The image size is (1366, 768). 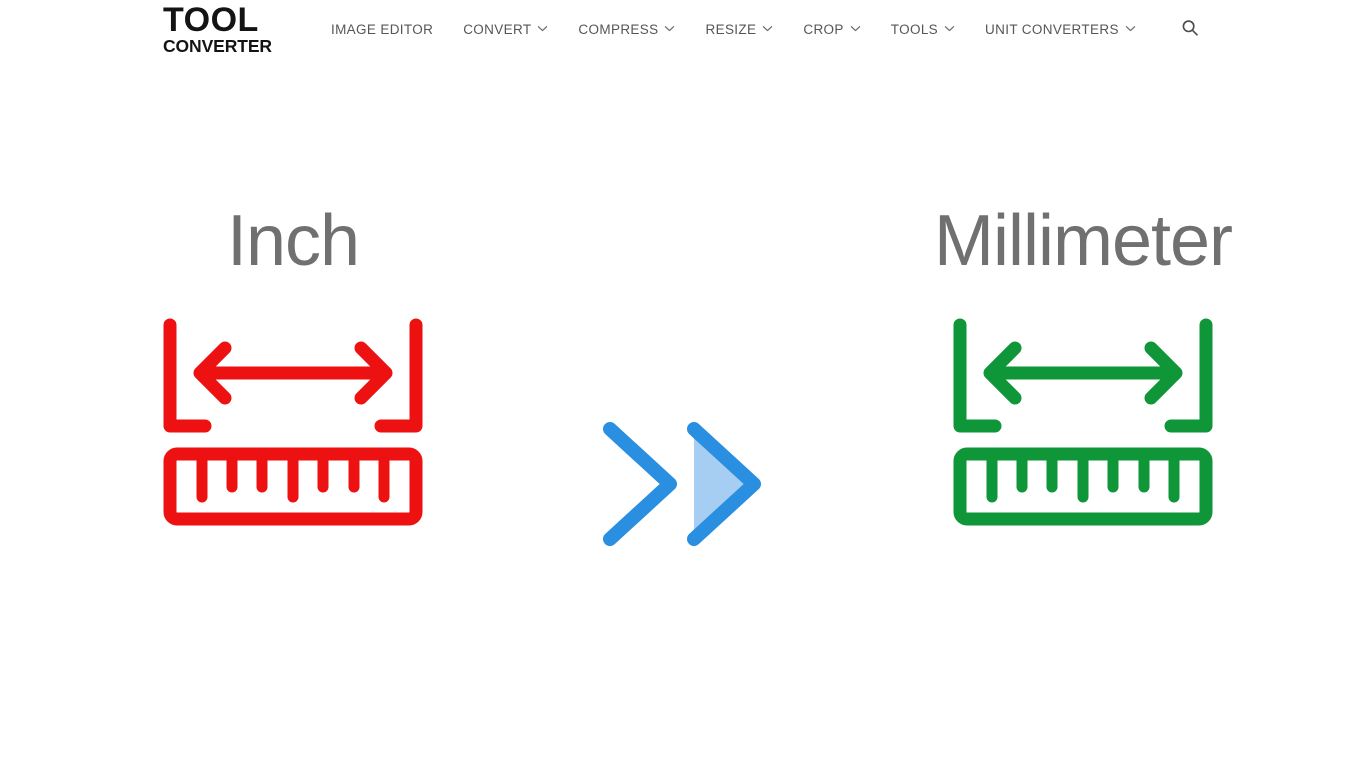 What do you see at coordinates (731, 29) in the screenshot?
I see `nav-item-label: RESIZE` at bounding box center [731, 29].